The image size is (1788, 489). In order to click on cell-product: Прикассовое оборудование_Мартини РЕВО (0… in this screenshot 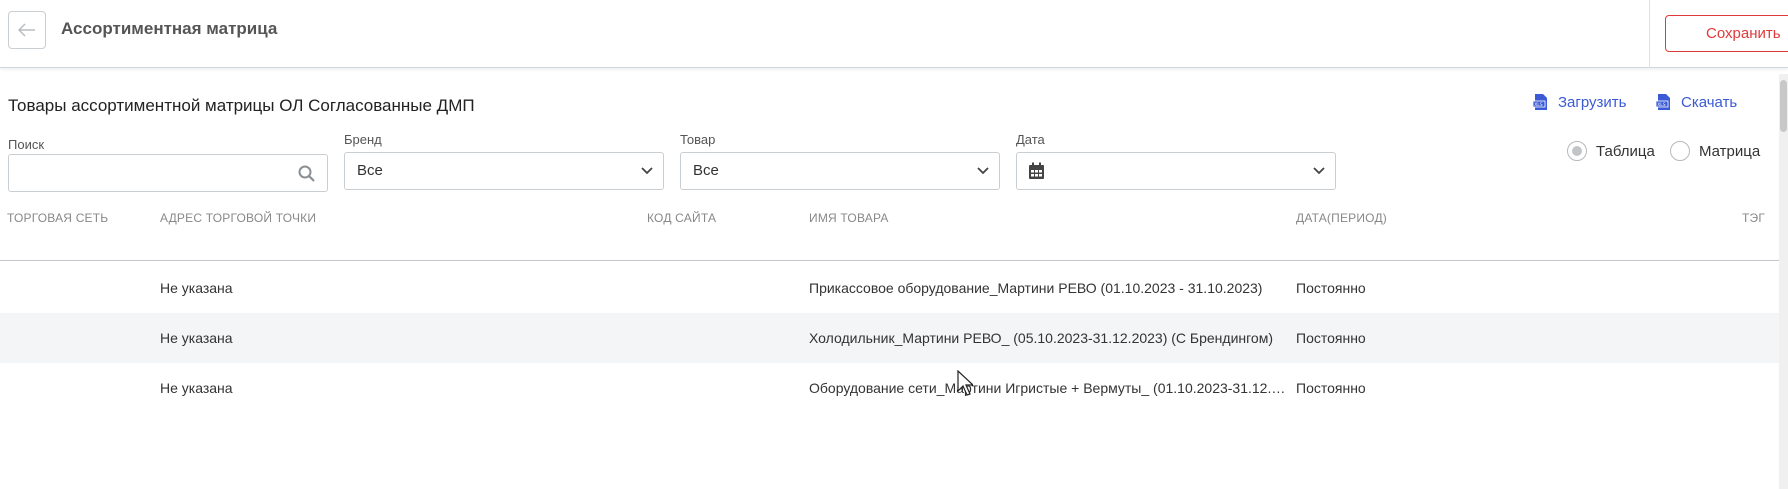, I will do `click(1036, 288)`.